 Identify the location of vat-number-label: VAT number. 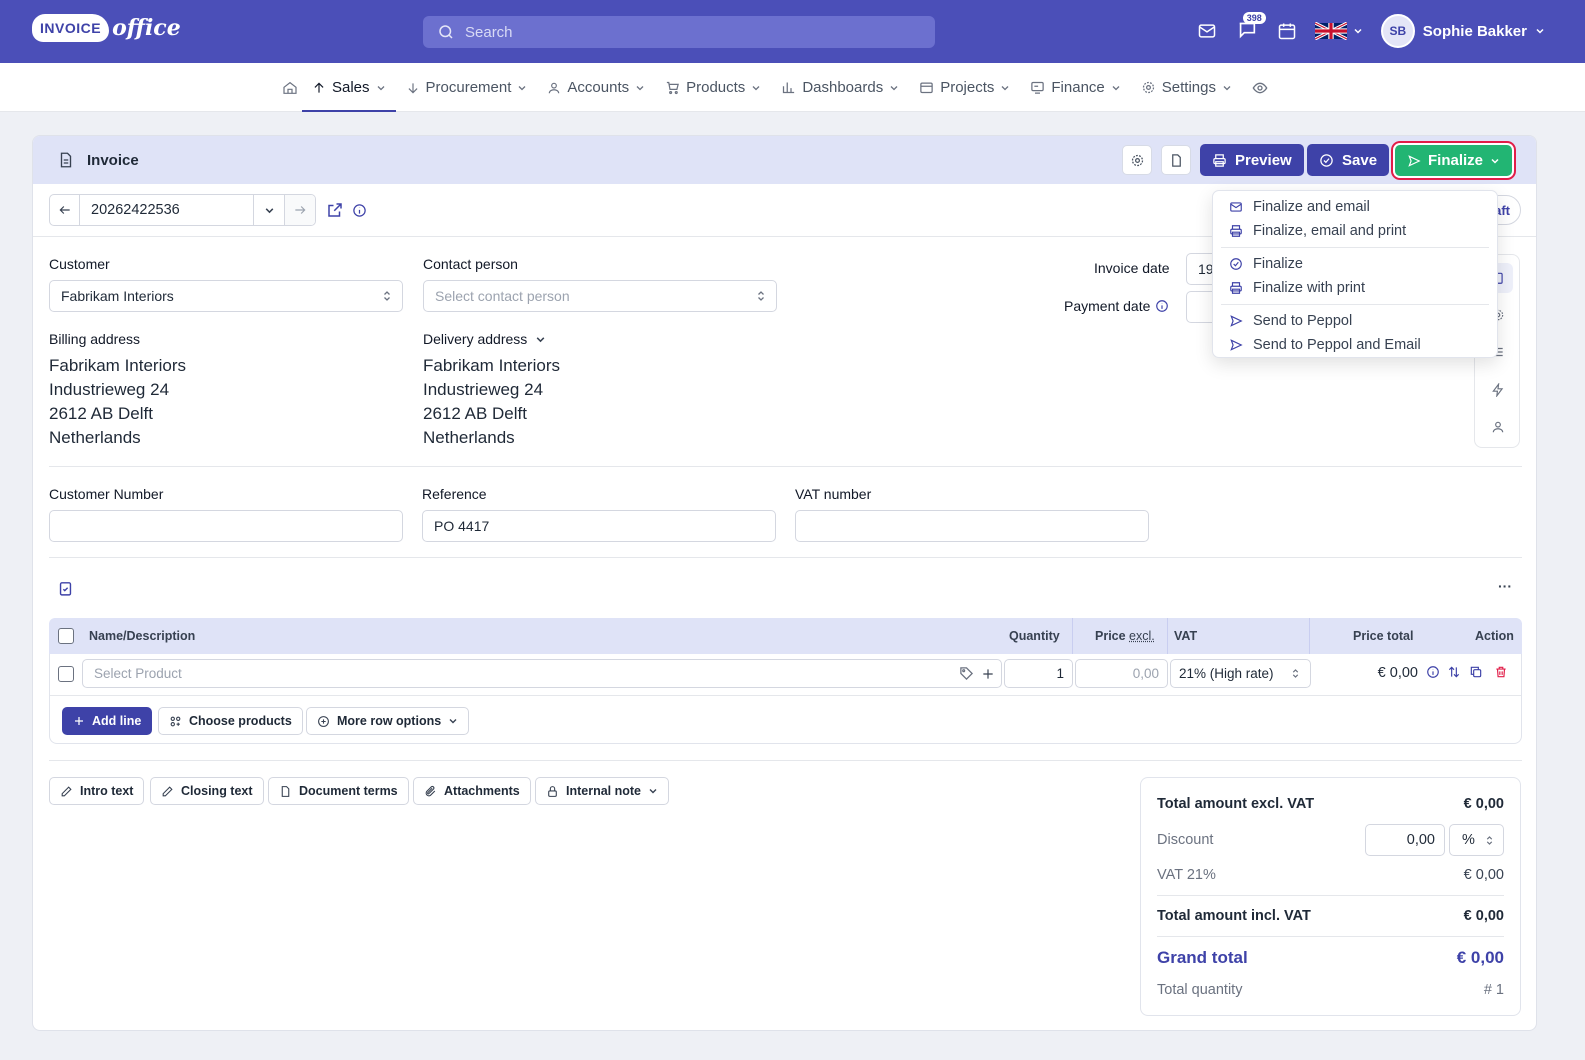
(833, 494).